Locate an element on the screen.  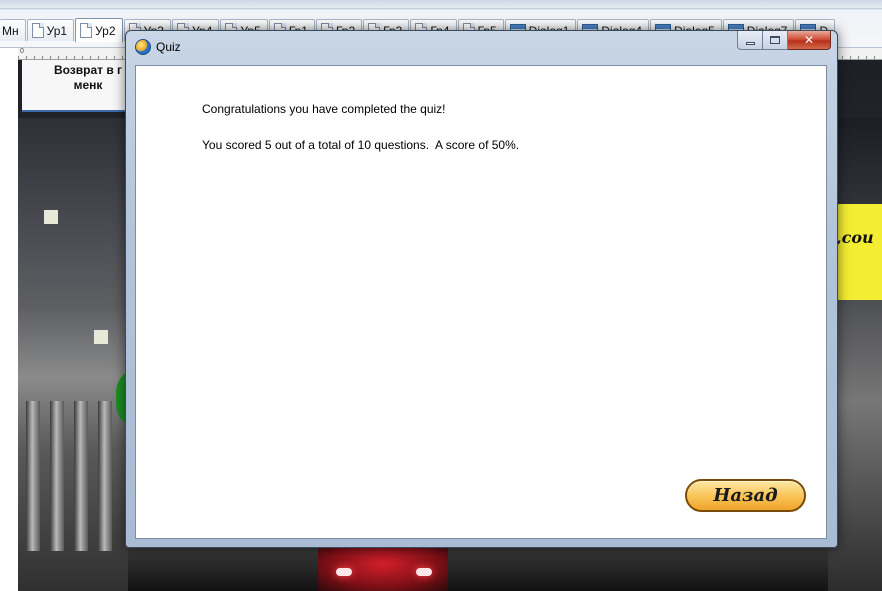
tab-мн: Мн is located at coordinates (13, 30).